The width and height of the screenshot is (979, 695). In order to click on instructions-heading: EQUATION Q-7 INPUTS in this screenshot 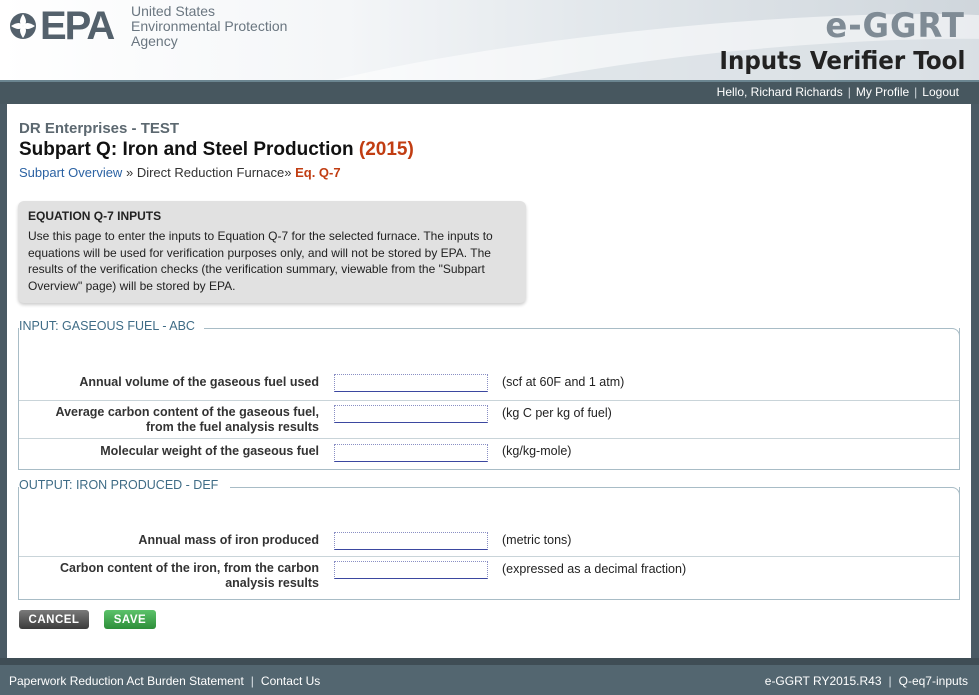, I will do `click(95, 216)`.